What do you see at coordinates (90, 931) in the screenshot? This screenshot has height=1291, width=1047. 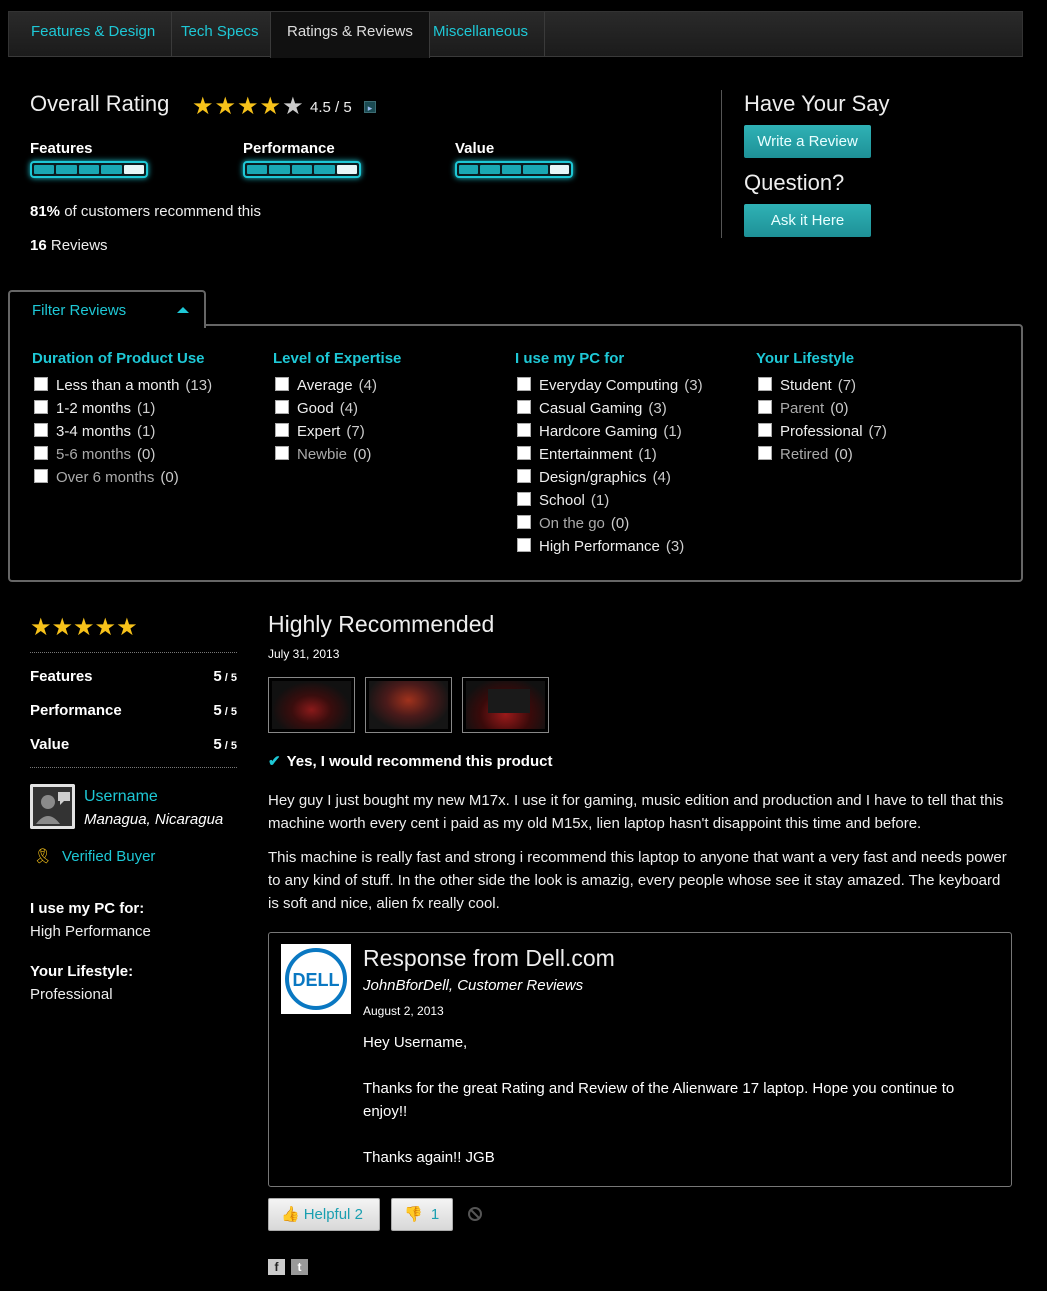 I see `pc-use-value: High Performance` at bounding box center [90, 931].